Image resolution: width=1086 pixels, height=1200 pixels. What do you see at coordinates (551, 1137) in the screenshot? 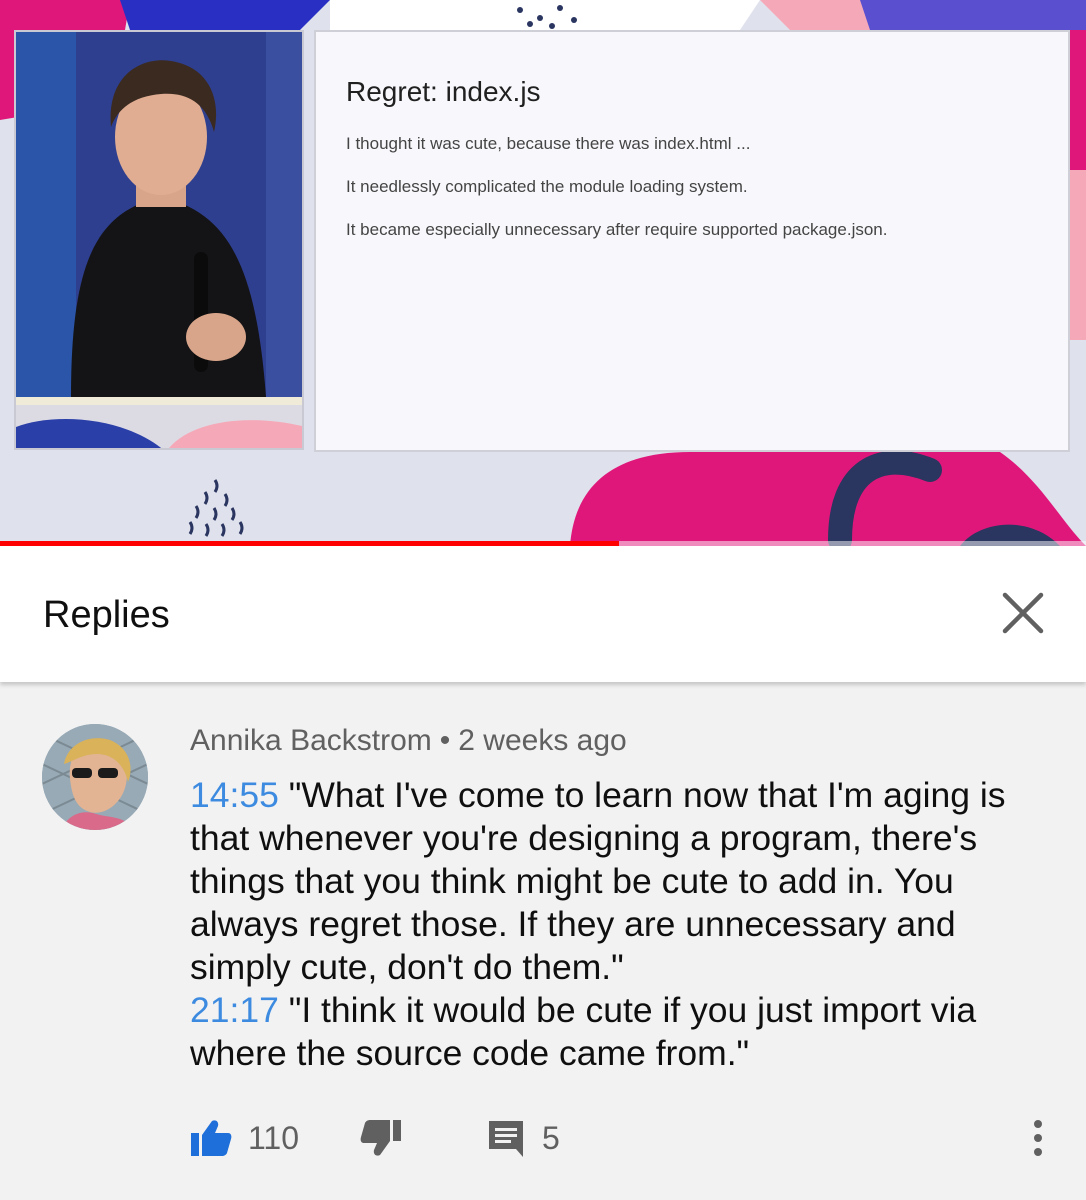
I see `reply-count: 5` at bounding box center [551, 1137].